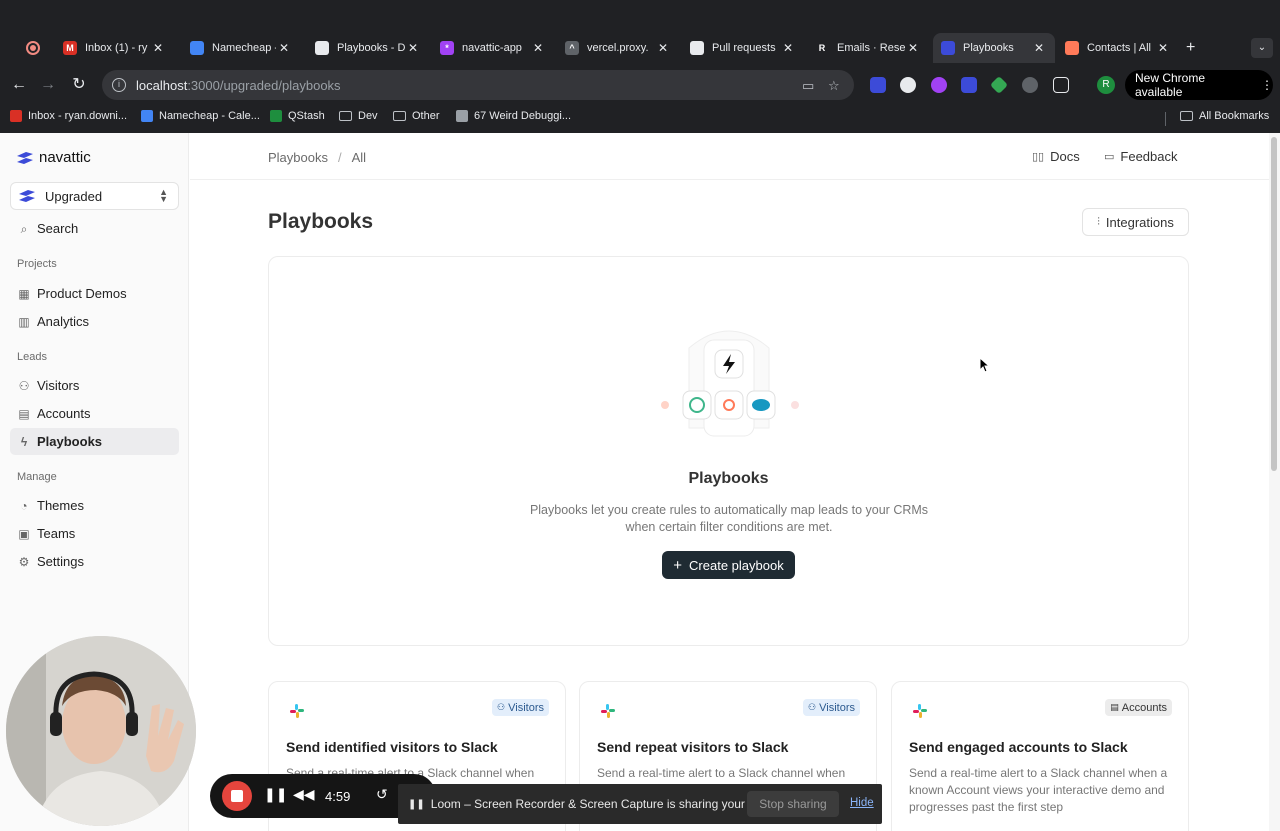  What do you see at coordinates (244, 48) in the screenshot?
I see `tab-title: Namecheap -` at bounding box center [244, 48].